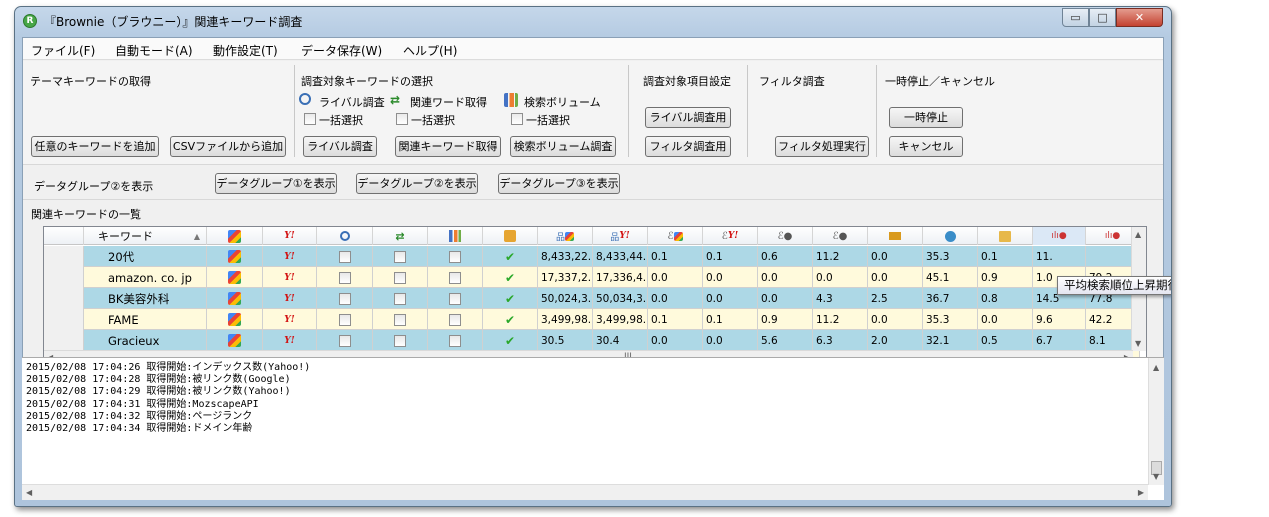 Image resolution: width=1269 pixels, height=517 pixels. What do you see at coordinates (926, 146) in the screenshot?
I see `cancel-button: キャンセル` at bounding box center [926, 146].